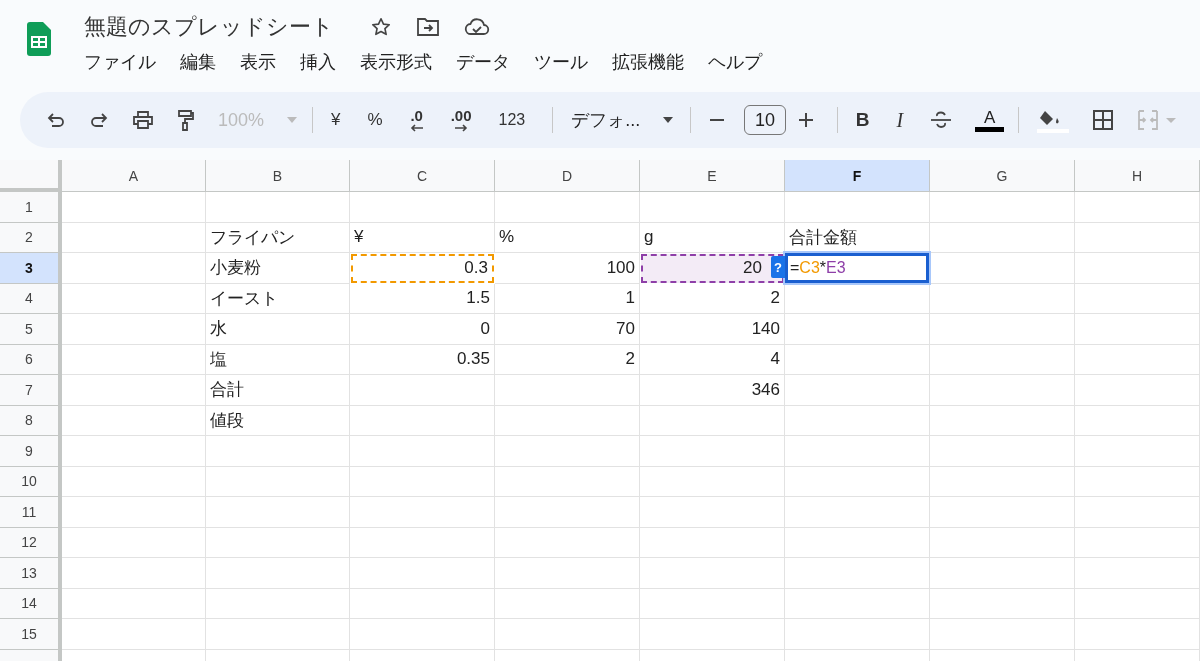 This screenshot has height=661, width=1200. Describe the element at coordinates (31, 451) in the screenshot. I see `row-header: 9` at that location.